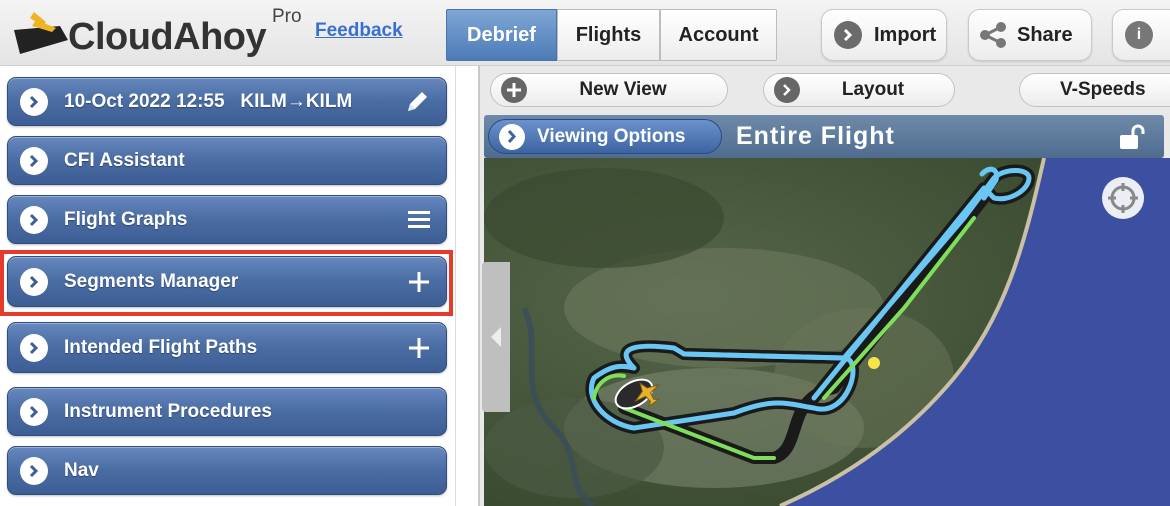 The height and width of the screenshot is (506, 1170). I want to click on sidebar-item-flight-graphs: Flight Graphs, so click(227, 219).